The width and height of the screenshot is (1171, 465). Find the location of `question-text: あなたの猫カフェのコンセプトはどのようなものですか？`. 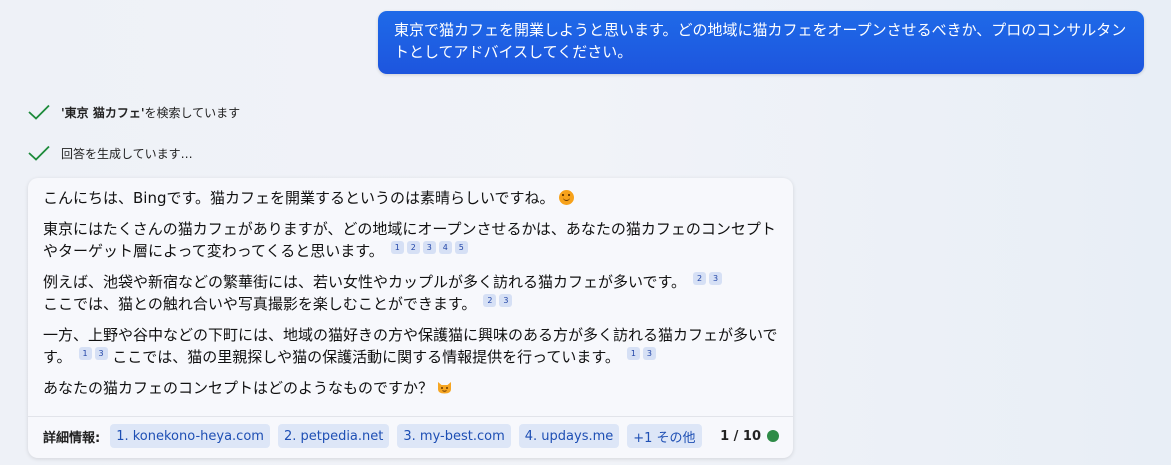

question-text: あなたの猫カフェのコンセプトはどのようなものですか？ is located at coordinates (238, 388).